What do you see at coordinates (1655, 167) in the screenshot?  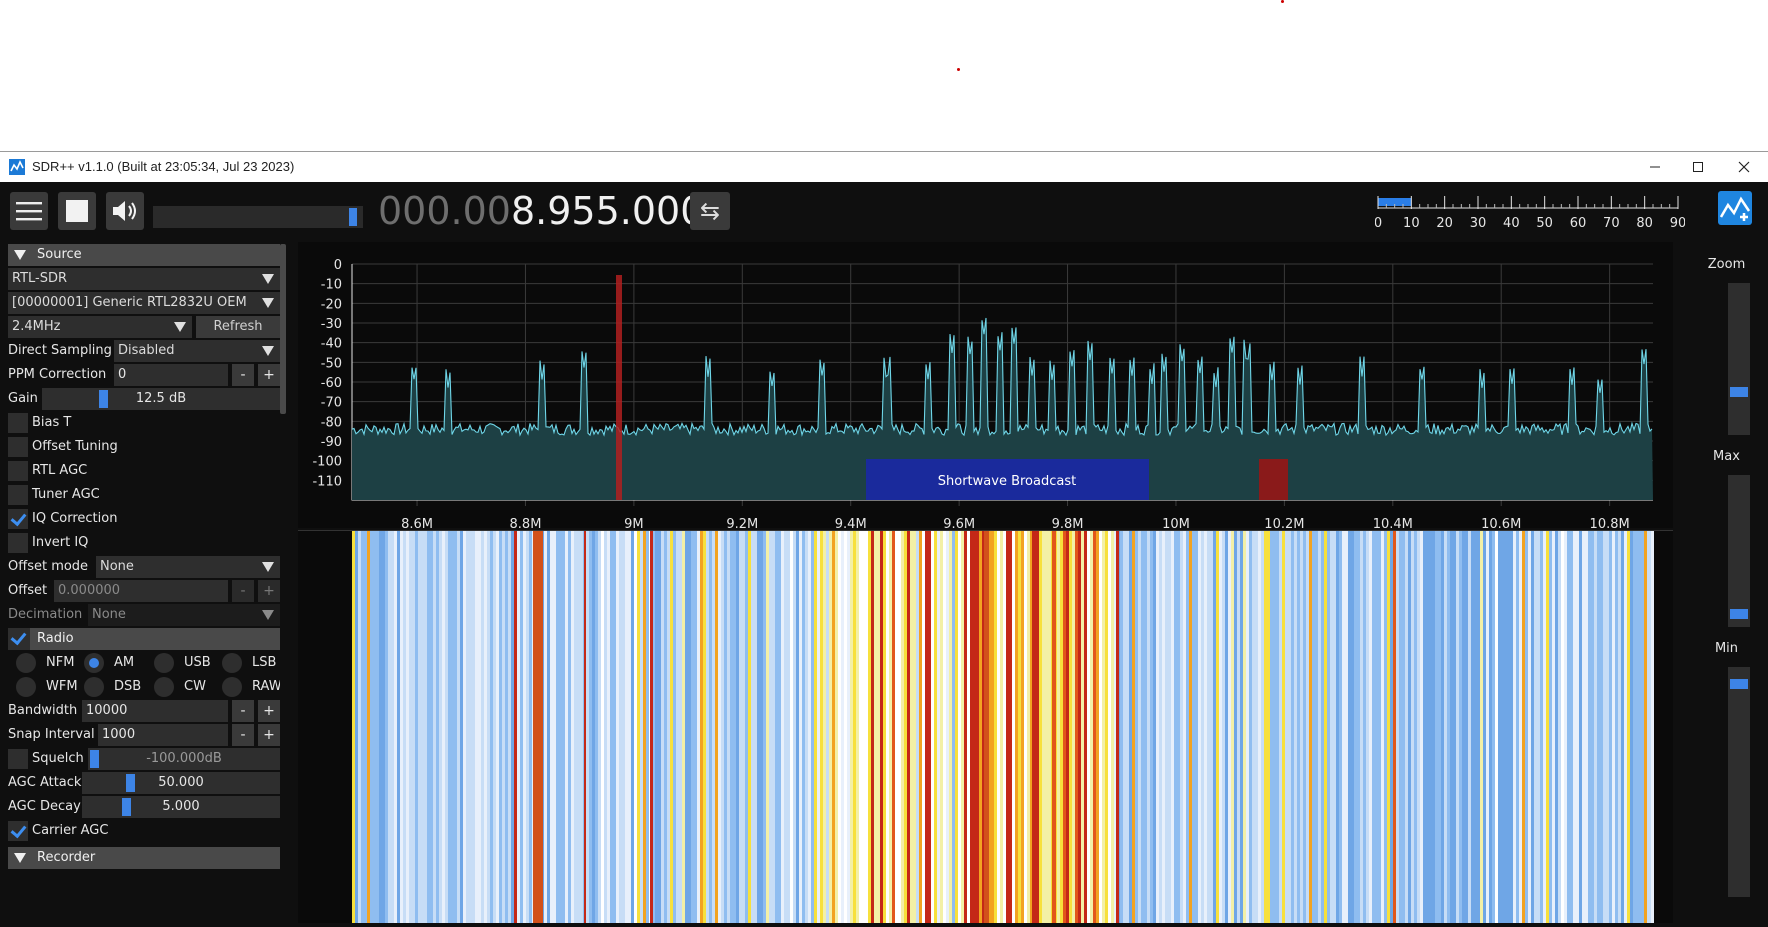 I see `minimize-button` at bounding box center [1655, 167].